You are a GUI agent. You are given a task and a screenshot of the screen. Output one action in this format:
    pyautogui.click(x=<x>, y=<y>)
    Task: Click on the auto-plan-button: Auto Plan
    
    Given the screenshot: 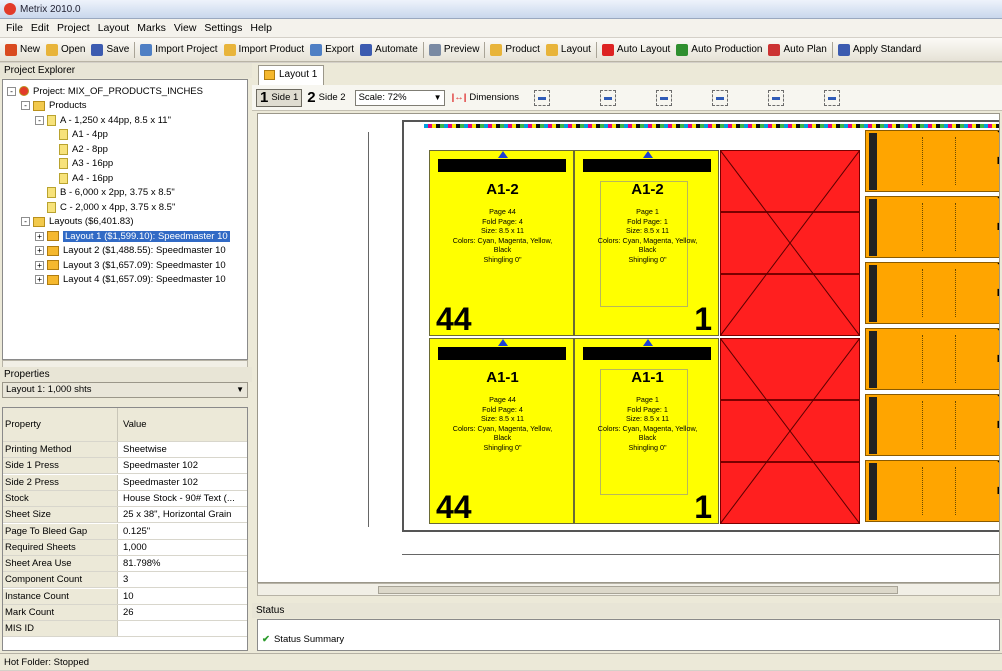 What is the action you would take?
    pyautogui.click(x=797, y=50)
    